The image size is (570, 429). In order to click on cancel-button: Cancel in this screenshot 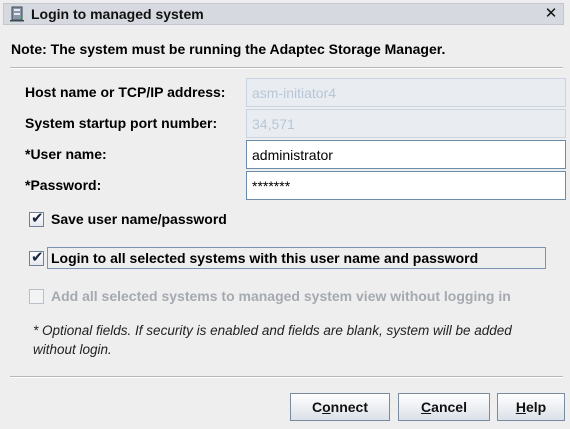, I will do `click(444, 407)`.